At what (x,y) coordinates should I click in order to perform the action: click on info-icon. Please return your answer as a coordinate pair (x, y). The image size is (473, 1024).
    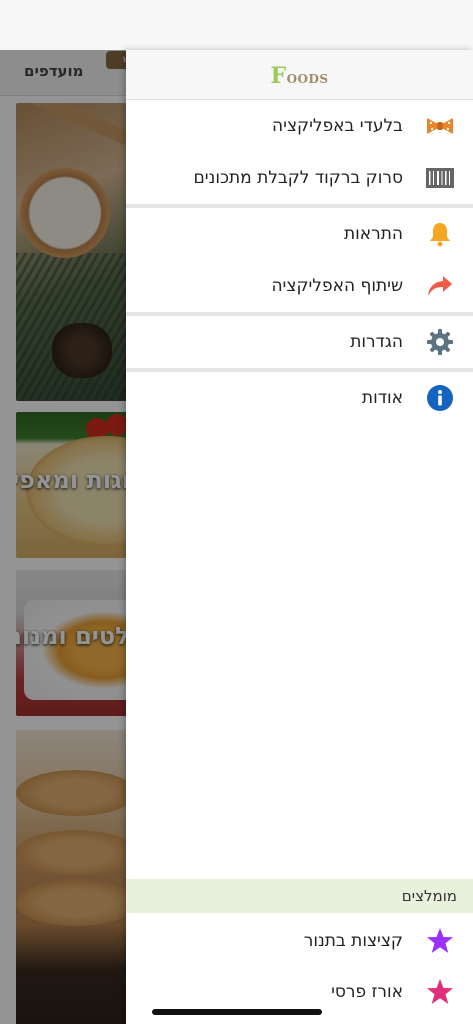
    Looking at the image, I should click on (440, 398).